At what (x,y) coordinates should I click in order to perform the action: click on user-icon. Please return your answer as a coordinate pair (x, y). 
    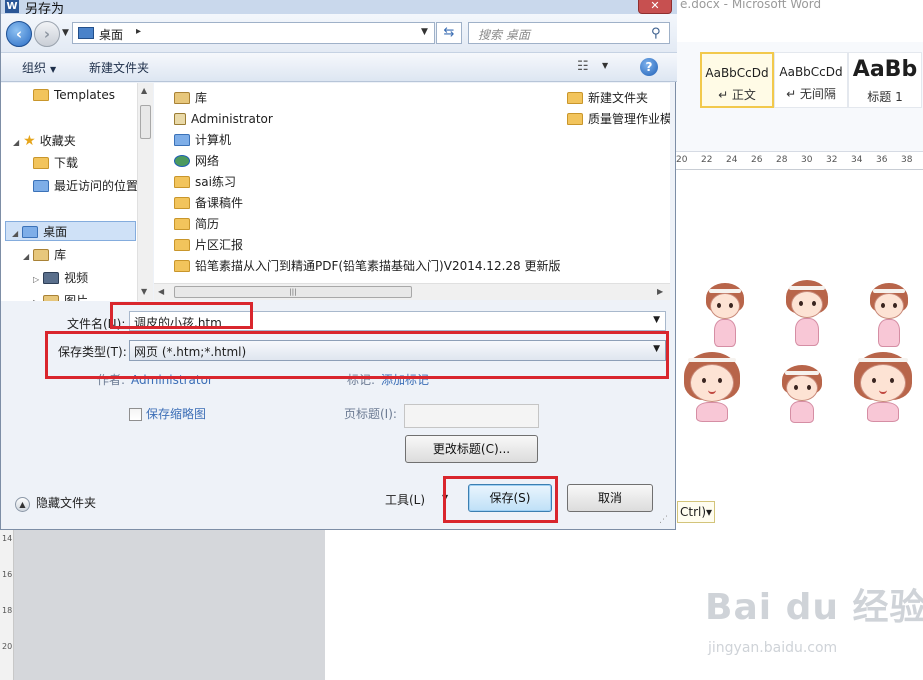
    Looking at the image, I should click on (180, 119).